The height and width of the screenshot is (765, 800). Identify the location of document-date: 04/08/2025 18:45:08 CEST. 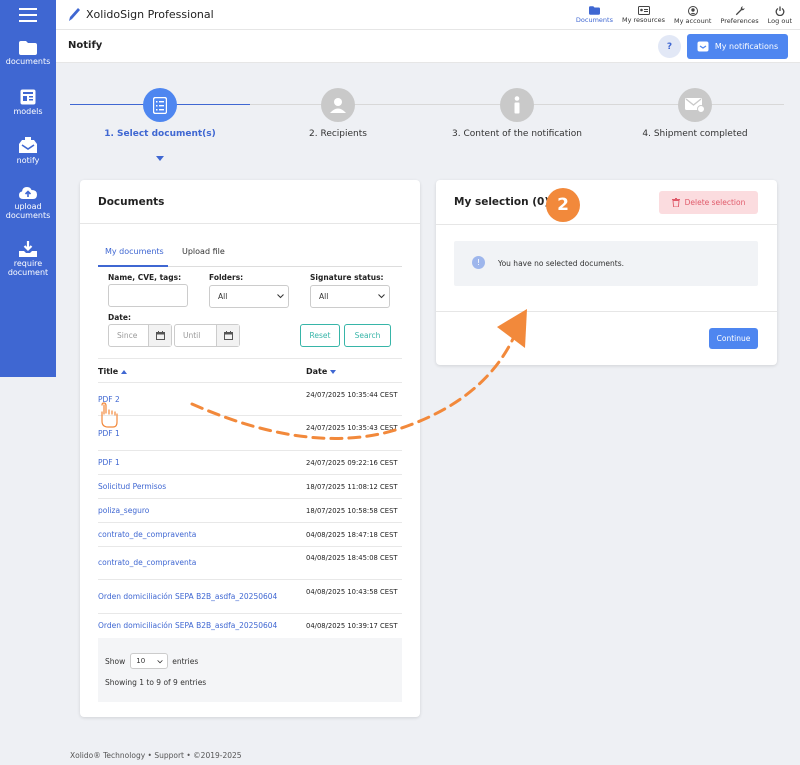
(352, 558).